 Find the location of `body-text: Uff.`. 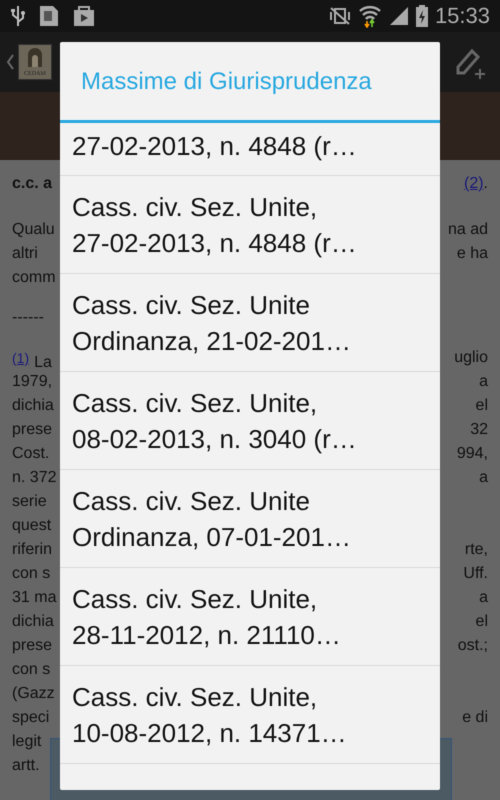

body-text: Uff. is located at coordinates (475, 574).